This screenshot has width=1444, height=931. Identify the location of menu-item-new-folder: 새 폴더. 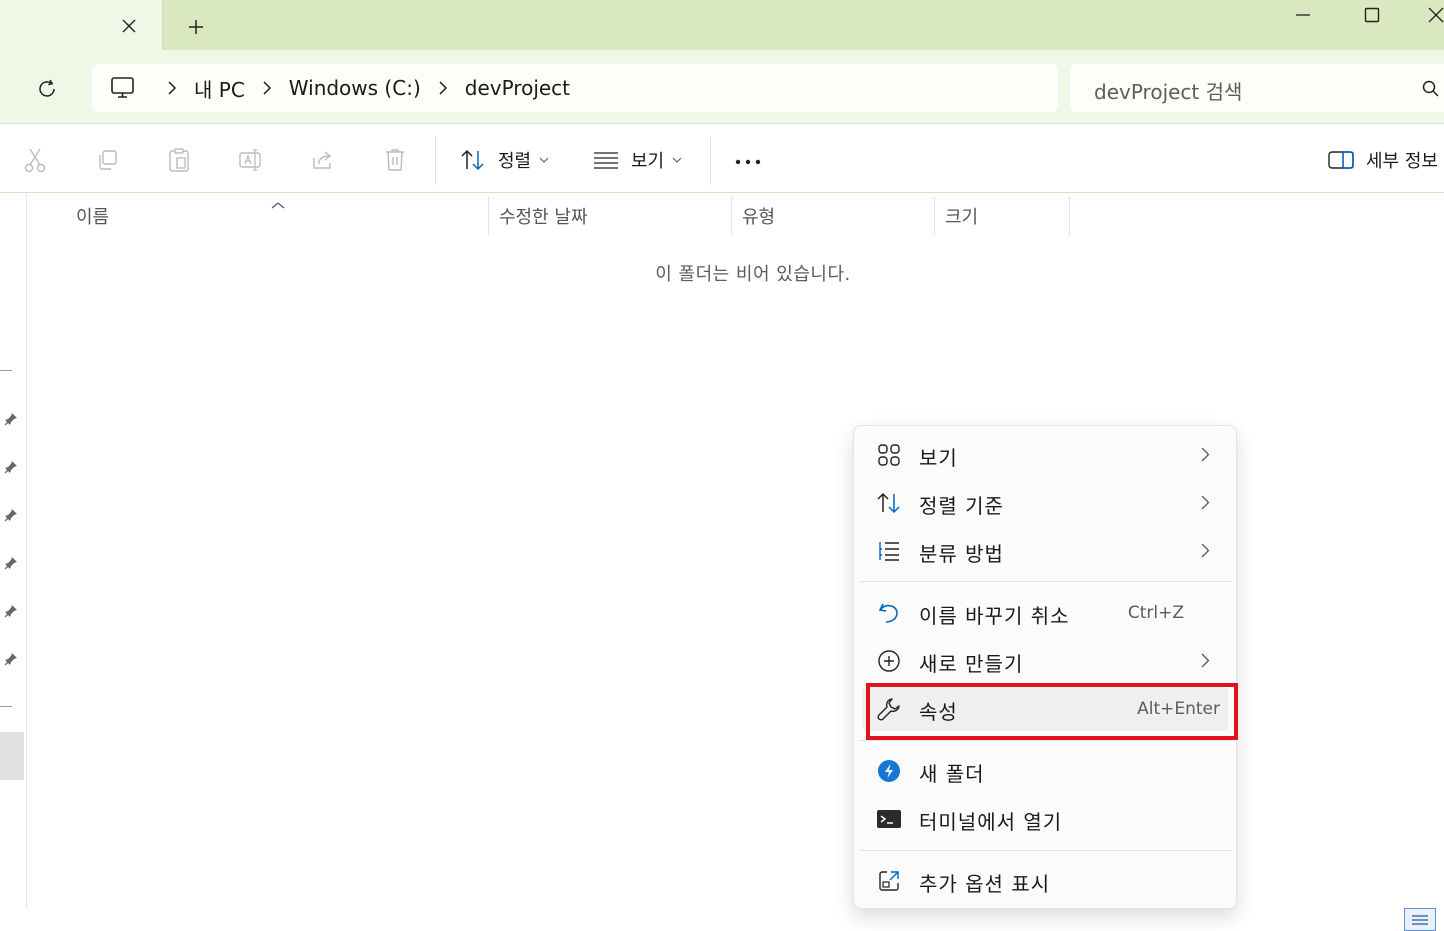
(1045, 771).